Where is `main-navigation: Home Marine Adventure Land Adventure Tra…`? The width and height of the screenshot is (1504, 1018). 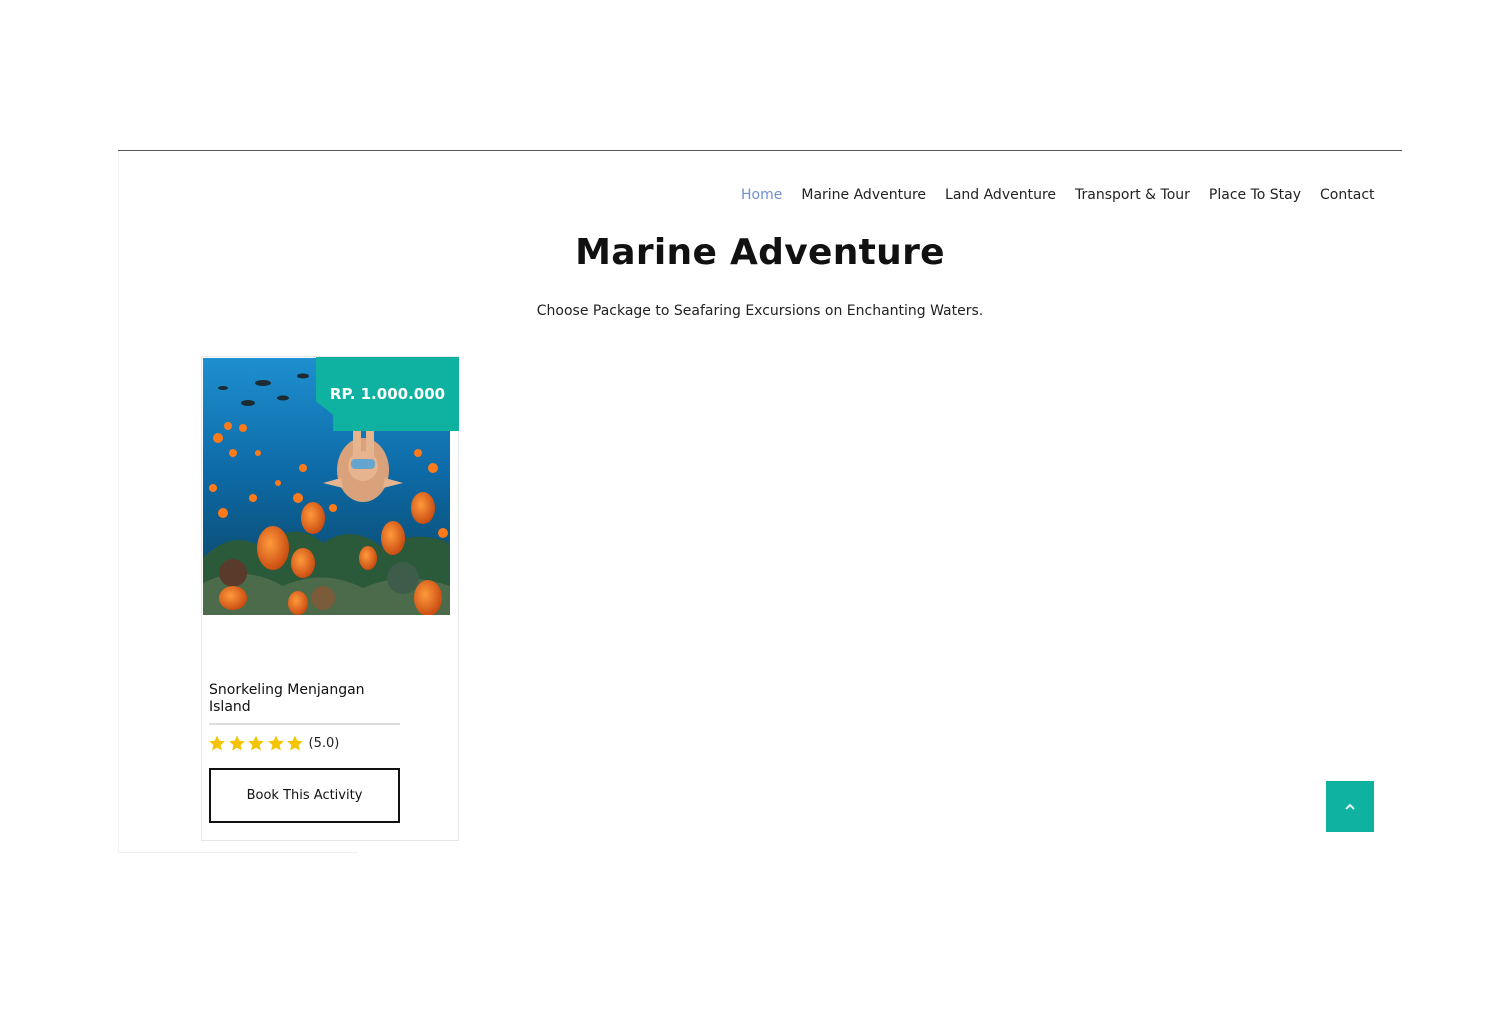 main-navigation: Home Marine Adventure Land Adventure Tra… is located at coordinates (1058, 195).